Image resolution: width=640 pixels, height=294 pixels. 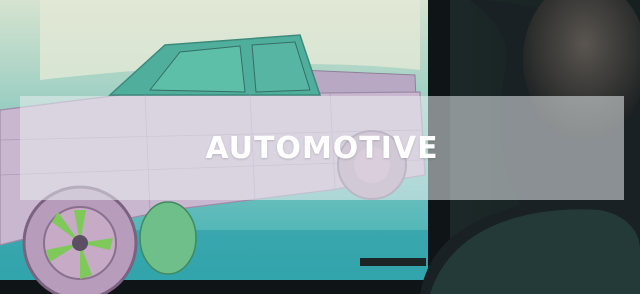 I want to click on banner-title: AUTOMOTIVE, so click(x=322, y=148).